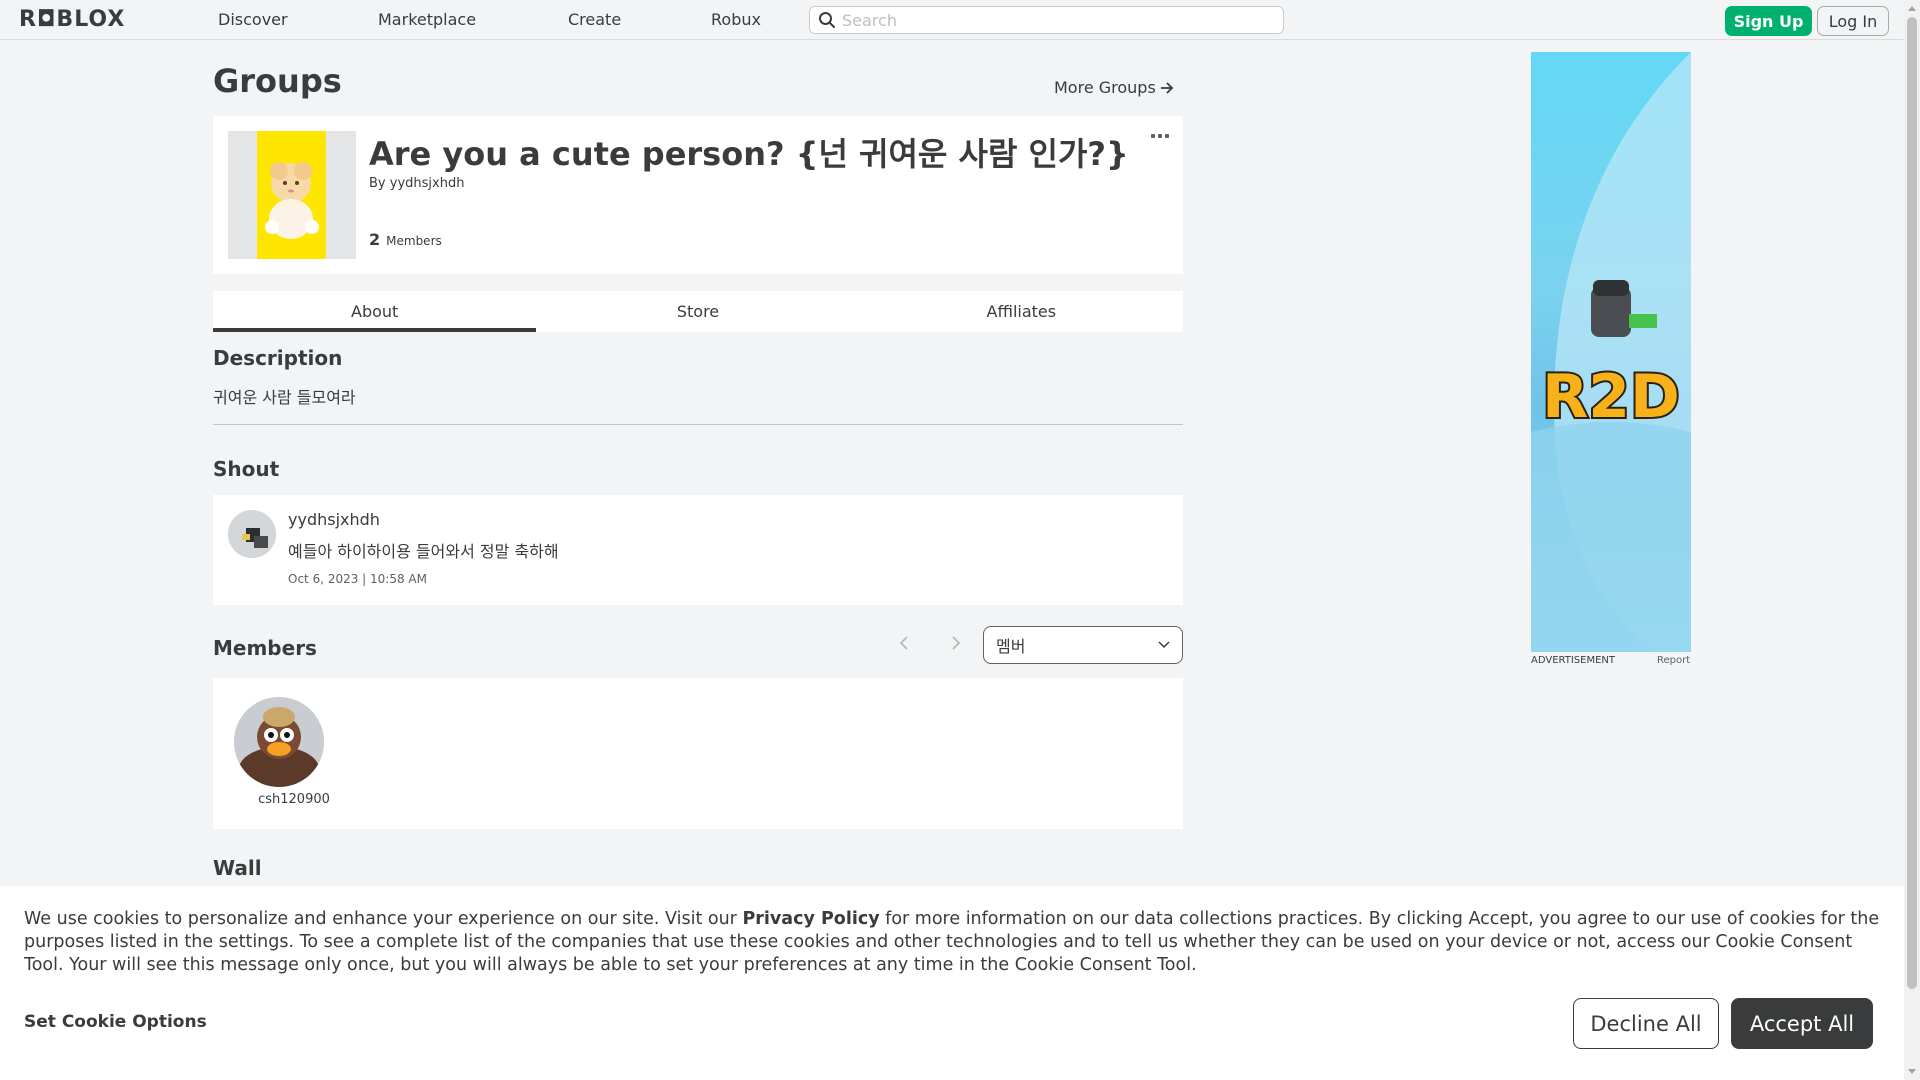 The height and width of the screenshot is (1080, 1920). What do you see at coordinates (1853, 21) in the screenshot?
I see `log-in-button: Log In` at bounding box center [1853, 21].